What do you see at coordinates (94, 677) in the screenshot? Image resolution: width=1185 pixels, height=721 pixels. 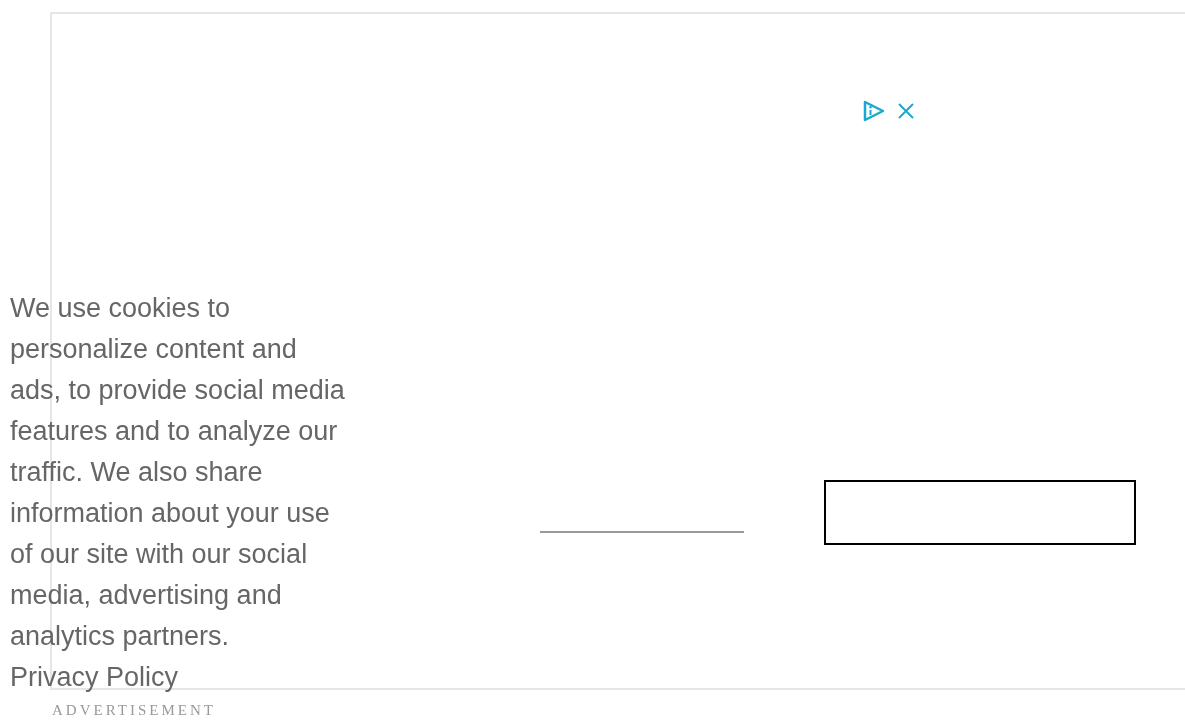 I see `privacy-policy-link: Privacy Policy` at bounding box center [94, 677].